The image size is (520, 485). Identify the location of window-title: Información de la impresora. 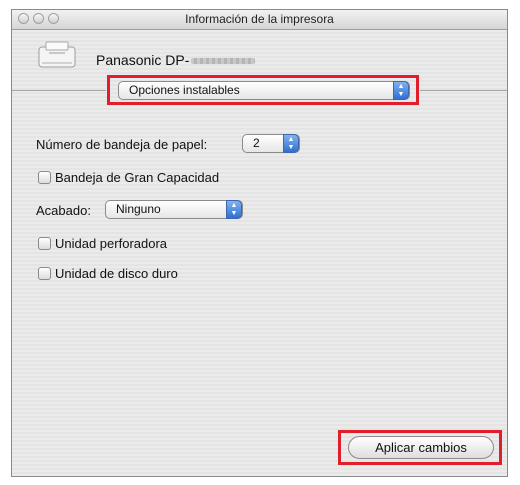
(259, 19).